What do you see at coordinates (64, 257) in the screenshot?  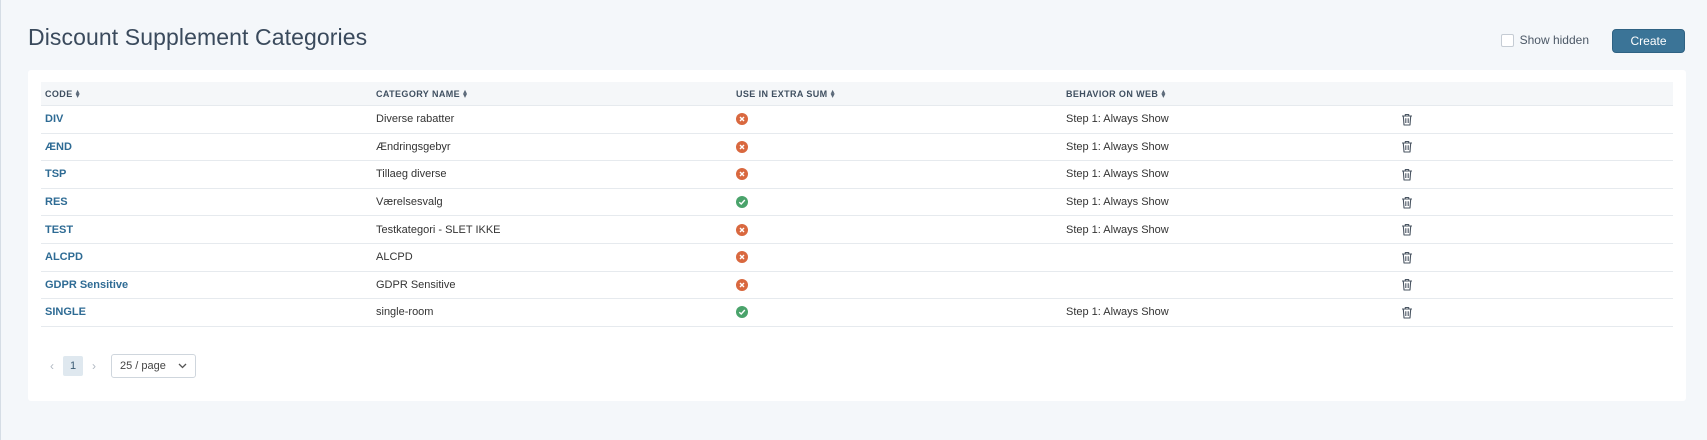 I see `category-code-link: ALCPD` at bounding box center [64, 257].